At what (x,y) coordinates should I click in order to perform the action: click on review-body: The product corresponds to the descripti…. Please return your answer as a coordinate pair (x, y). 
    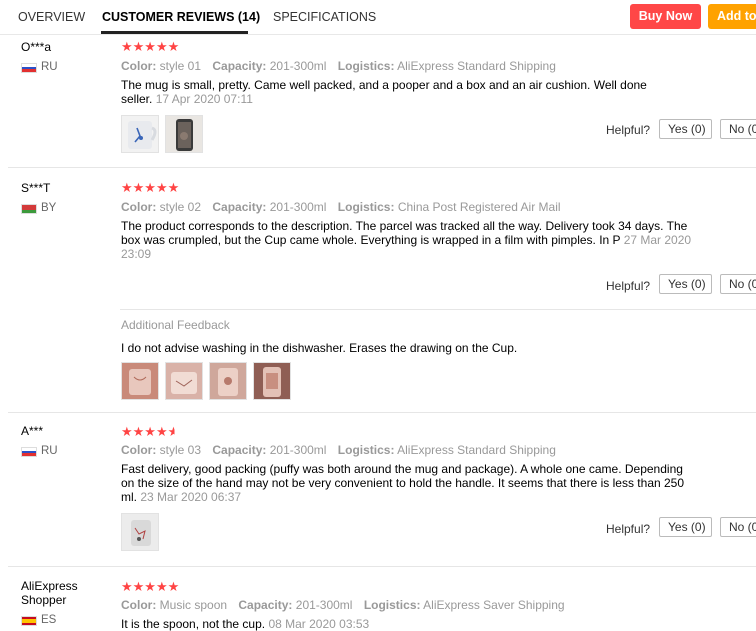
    Looking at the image, I should click on (404, 233).